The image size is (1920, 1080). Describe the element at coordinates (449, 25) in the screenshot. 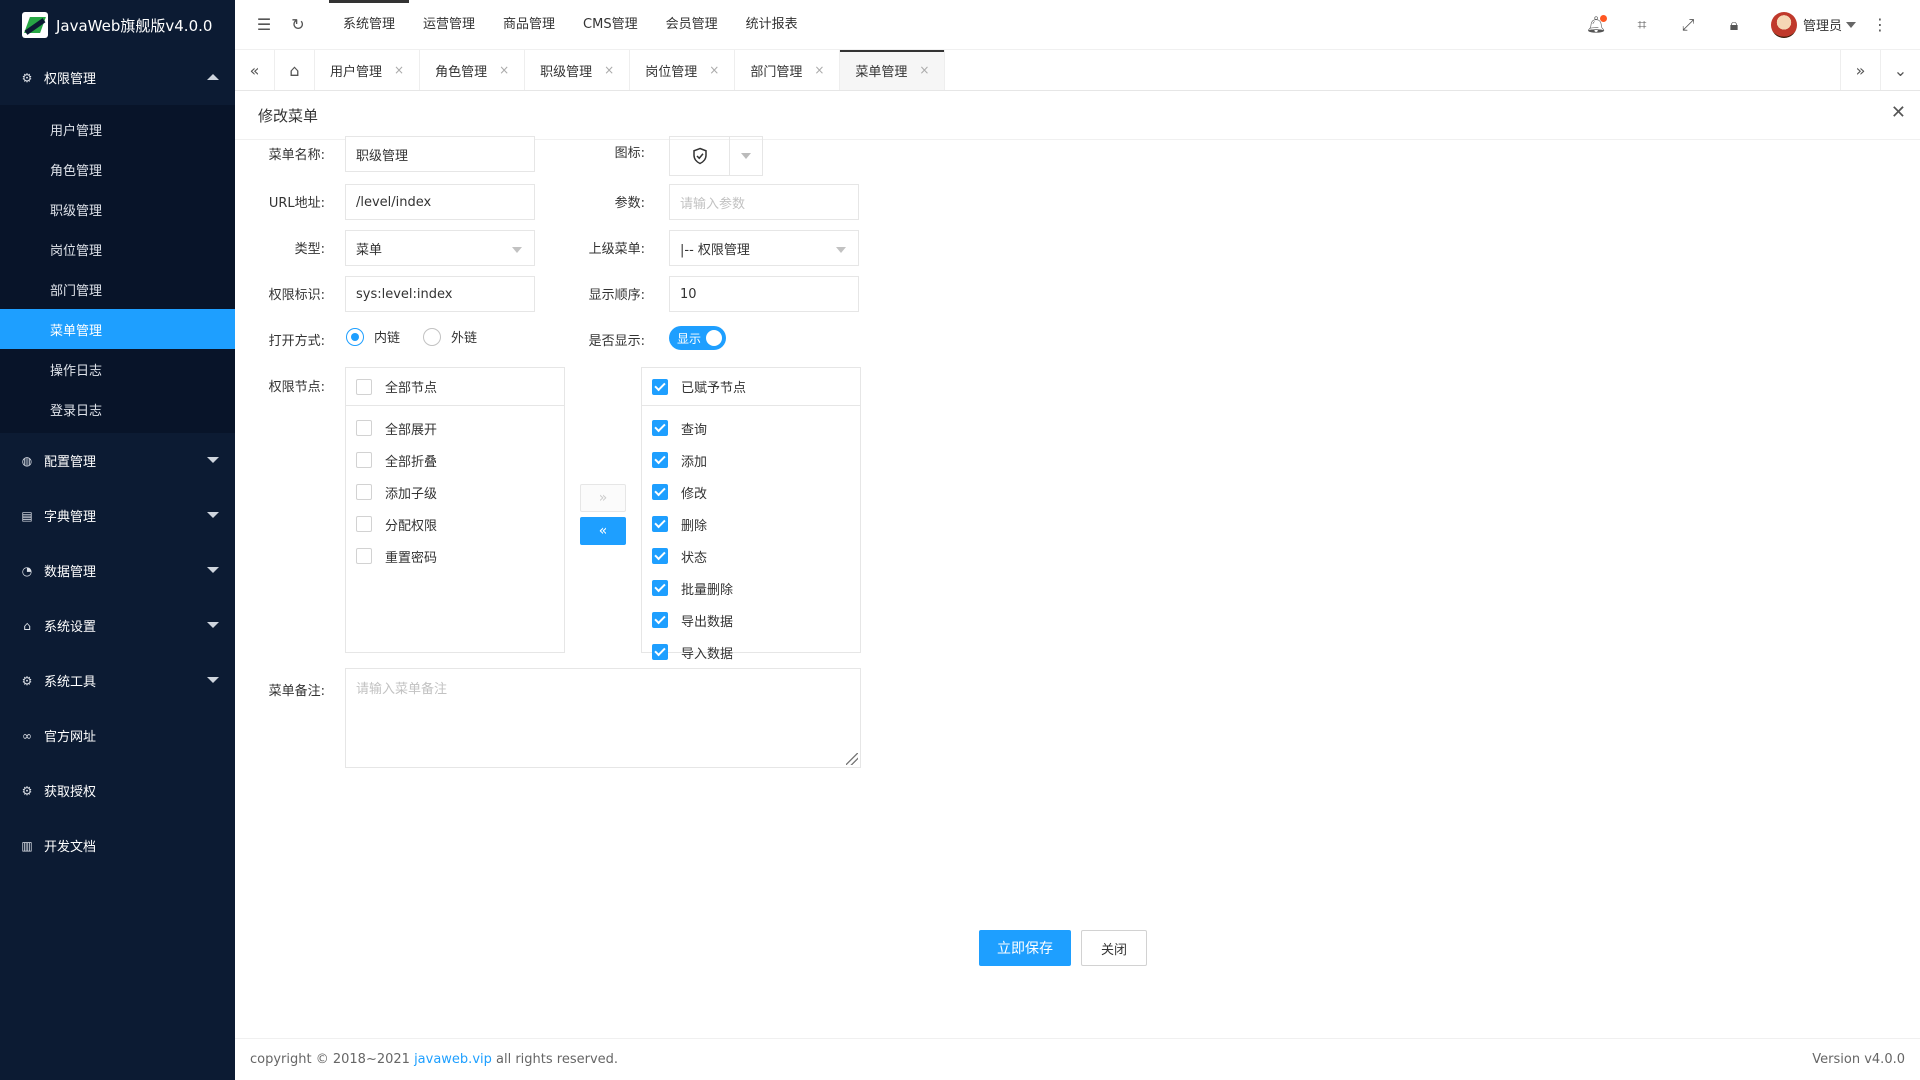

I see `topnav-item-operation: 运营管理` at that location.